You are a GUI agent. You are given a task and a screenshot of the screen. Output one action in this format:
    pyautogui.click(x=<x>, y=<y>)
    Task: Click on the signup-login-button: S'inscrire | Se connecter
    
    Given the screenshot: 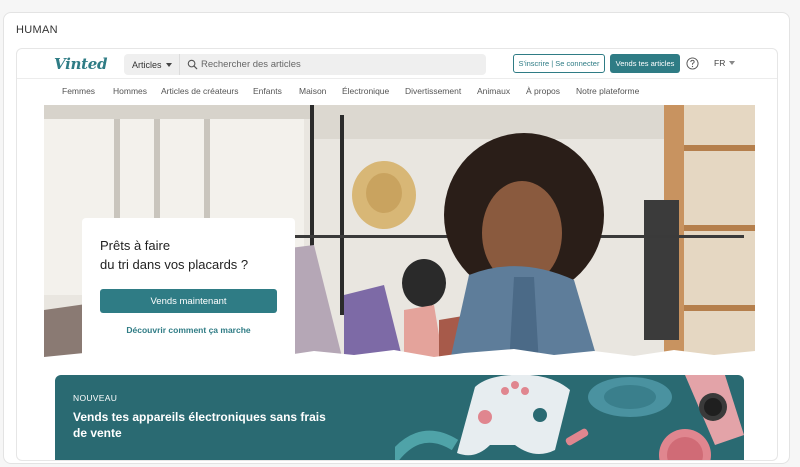 What is the action you would take?
    pyautogui.click(x=559, y=63)
    